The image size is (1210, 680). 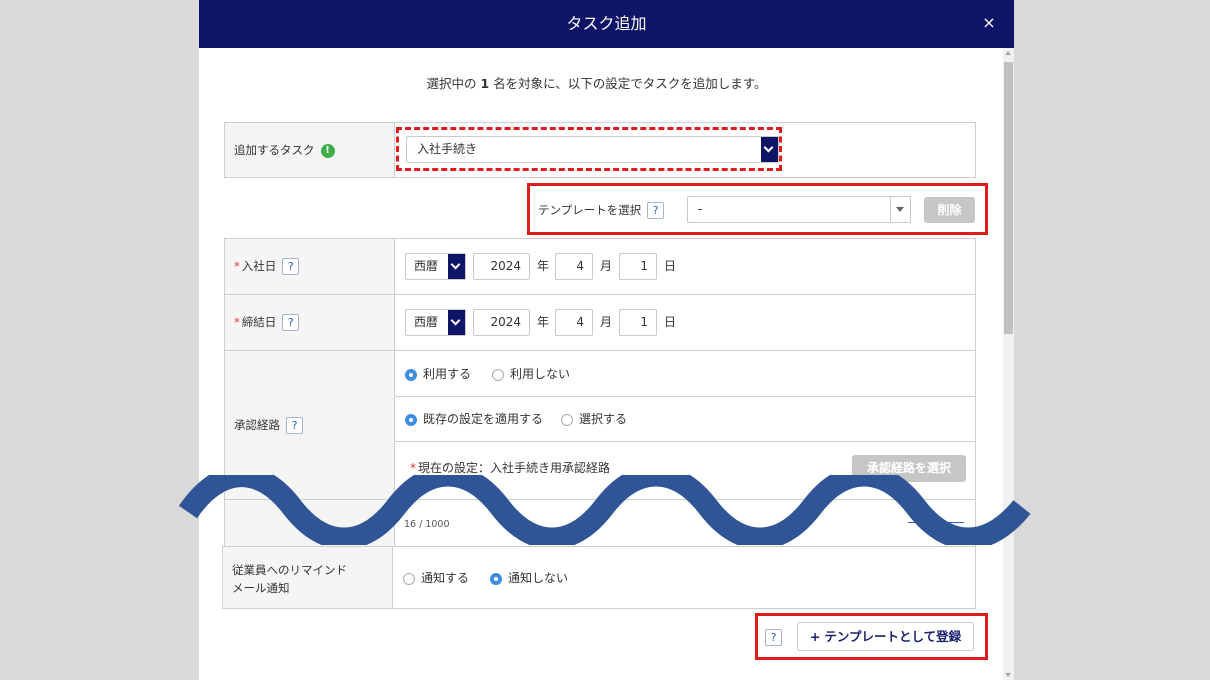 What do you see at coordinates (594, 419) in the screenshot?
I see `approval-choose-radio: 選択する` at bounding box center [594, 419].